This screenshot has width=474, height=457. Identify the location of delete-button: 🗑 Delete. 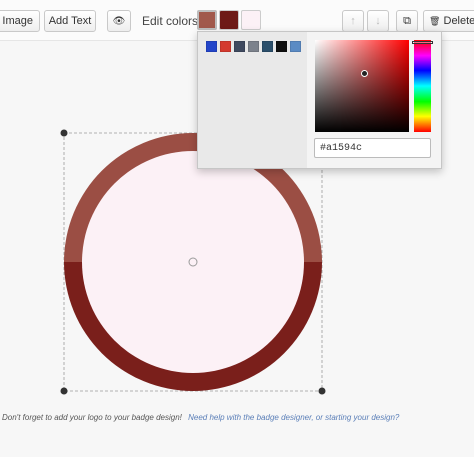
(448, 21).